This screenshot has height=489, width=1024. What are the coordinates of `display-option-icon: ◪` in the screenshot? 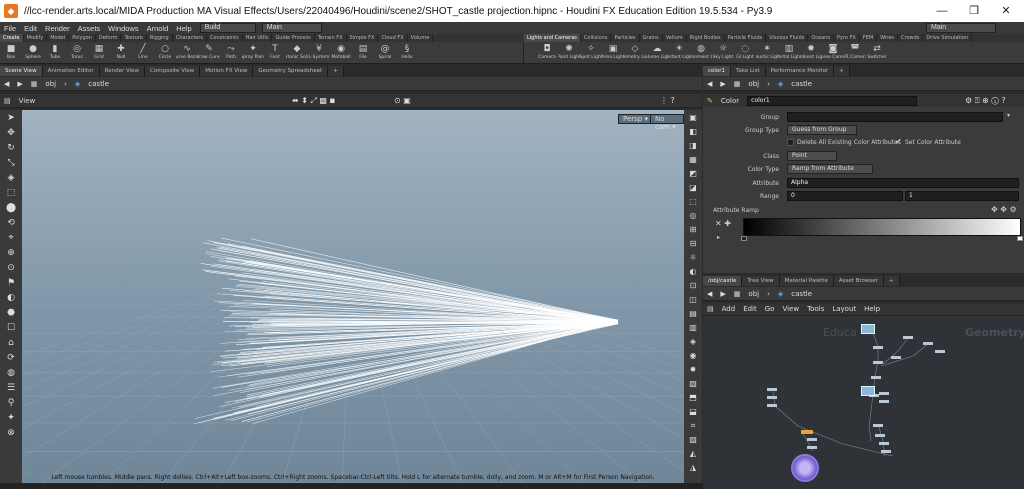 It's located at (693, 187).